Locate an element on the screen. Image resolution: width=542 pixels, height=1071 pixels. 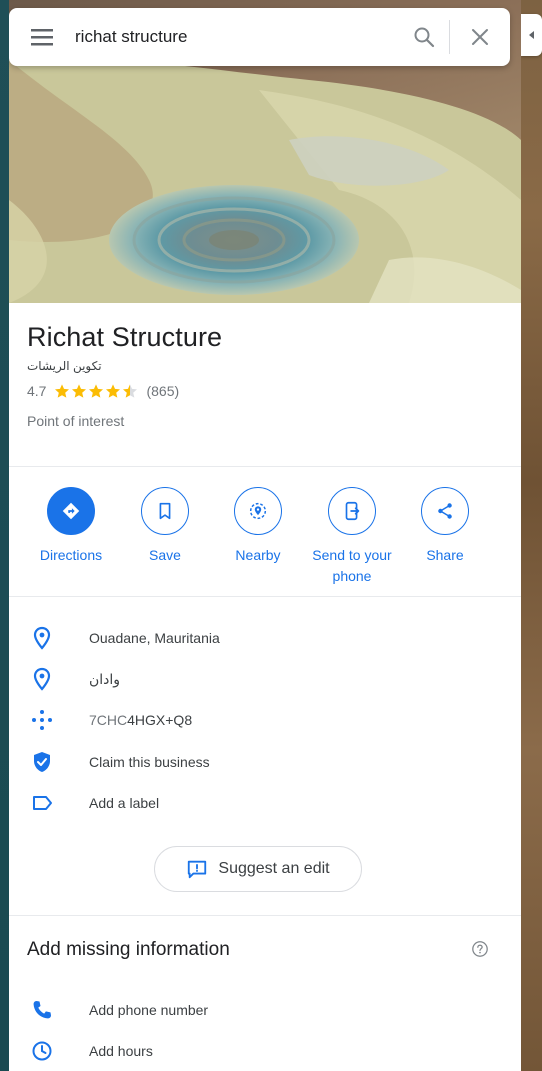
half-star-icon is located at coordinates (130, 391).